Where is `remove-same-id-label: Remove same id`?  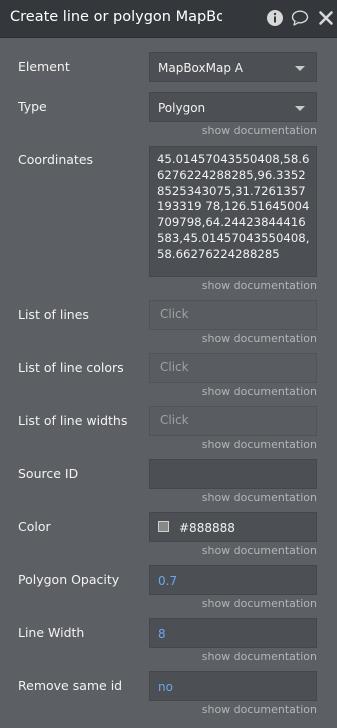 remove-same-id-label: Remove same id is located at coordinates (70, 685).